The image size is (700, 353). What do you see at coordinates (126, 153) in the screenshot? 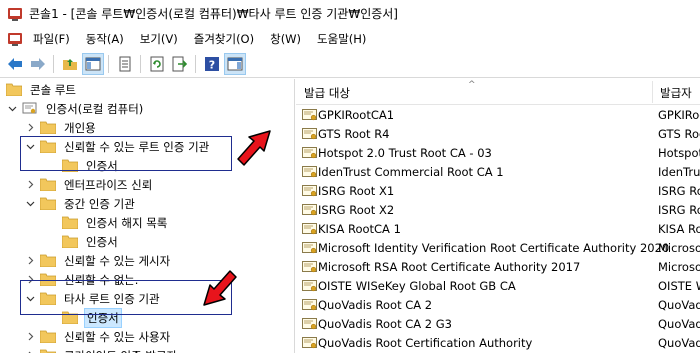
I see `highlight-box-trusted-root` at bounding box center [126, 153].